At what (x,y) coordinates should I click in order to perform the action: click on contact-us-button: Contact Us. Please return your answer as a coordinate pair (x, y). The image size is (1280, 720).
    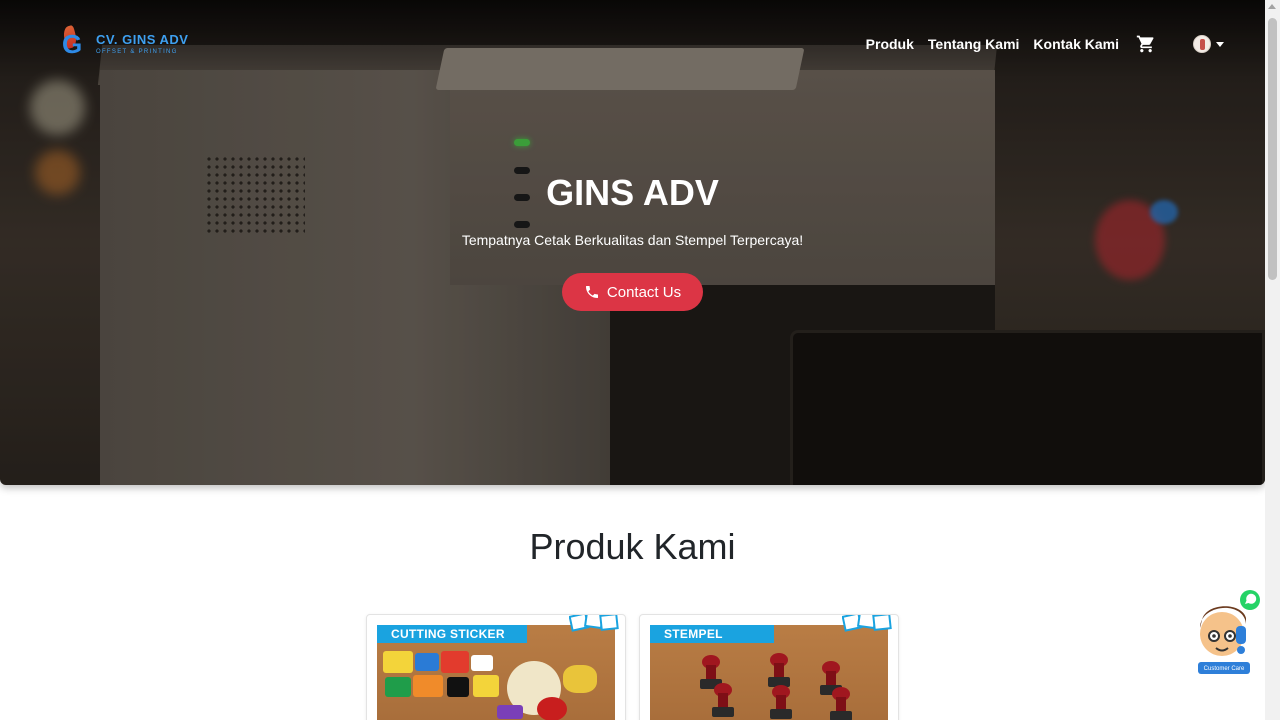
    Looking at the image, I should click on (632, 292).